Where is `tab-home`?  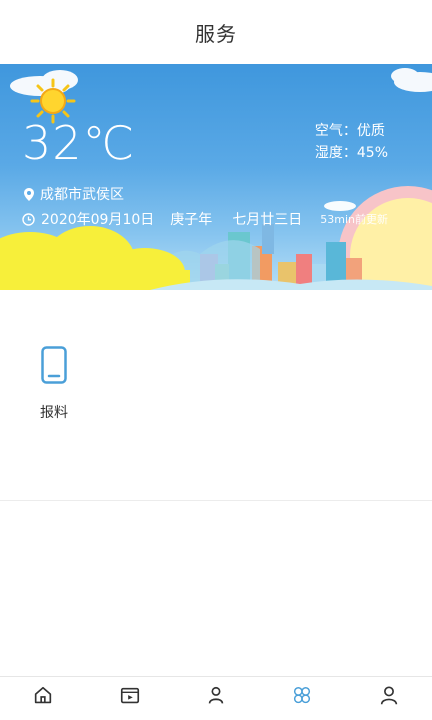
tab-home is located at coordinates (43, 698).